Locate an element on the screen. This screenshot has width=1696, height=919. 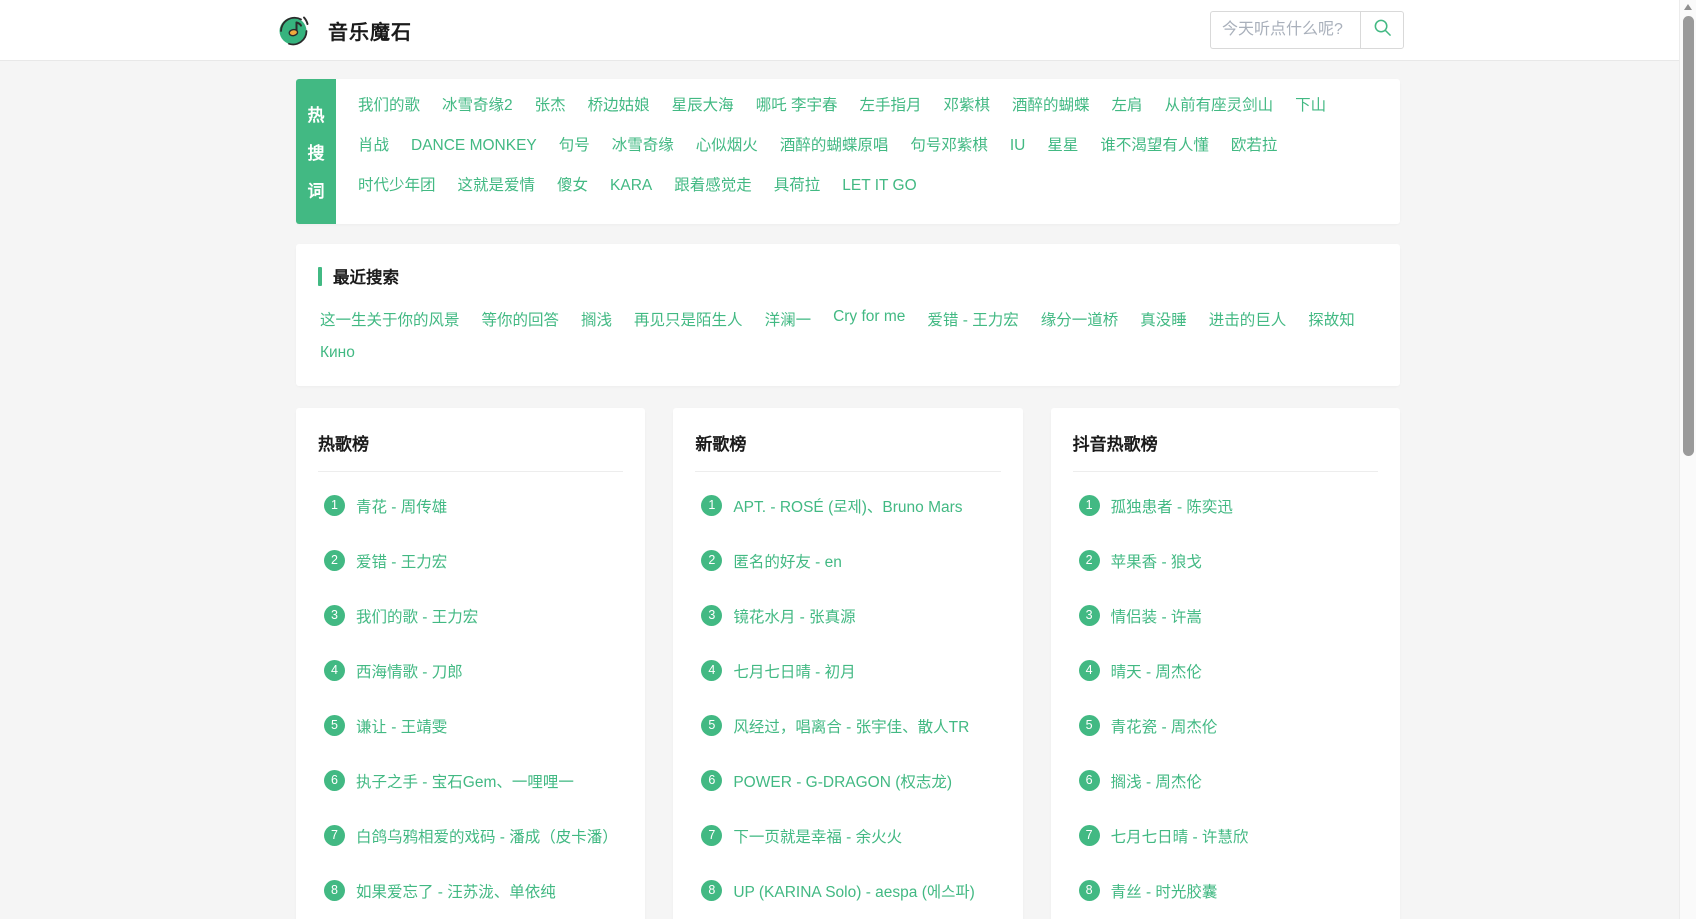
song-row: 7 下一页就是幸福 - 余火火 is located at coordinates (847, 835).